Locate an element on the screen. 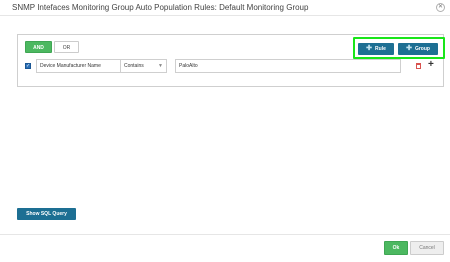 The image size is (450, 262). add-buttons-highlight: ✚ Rule ✚ Group is located at coordinates (399, 48).